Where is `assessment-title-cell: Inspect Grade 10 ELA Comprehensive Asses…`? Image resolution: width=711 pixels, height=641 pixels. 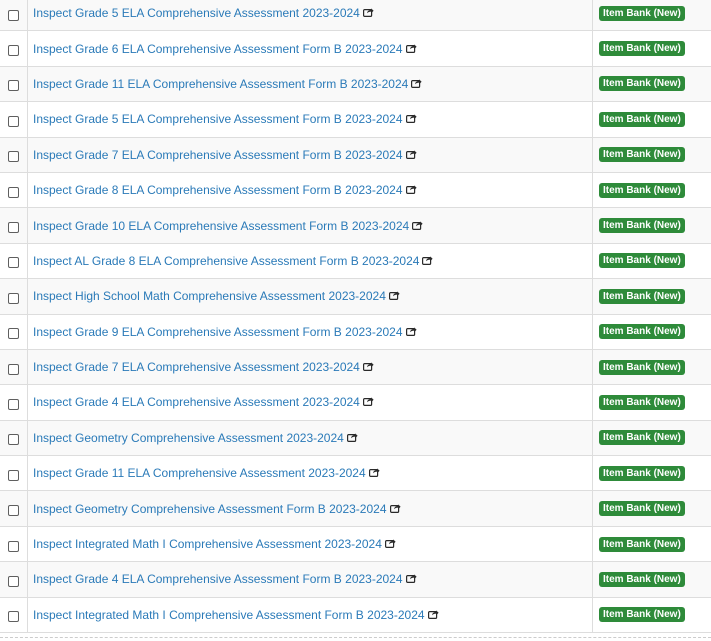
assessment-title-cell: Inspect Grade 10 ELA Comprehensive Asses… is located at coordinates (310, 225).